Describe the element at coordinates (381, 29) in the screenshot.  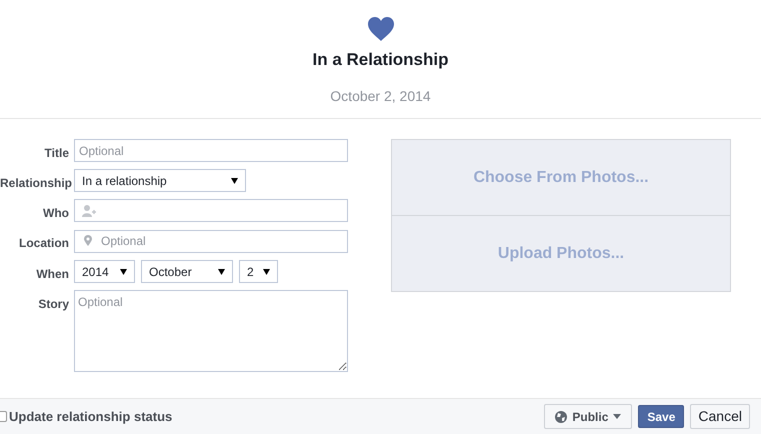
I see `heart-icon` at that location.